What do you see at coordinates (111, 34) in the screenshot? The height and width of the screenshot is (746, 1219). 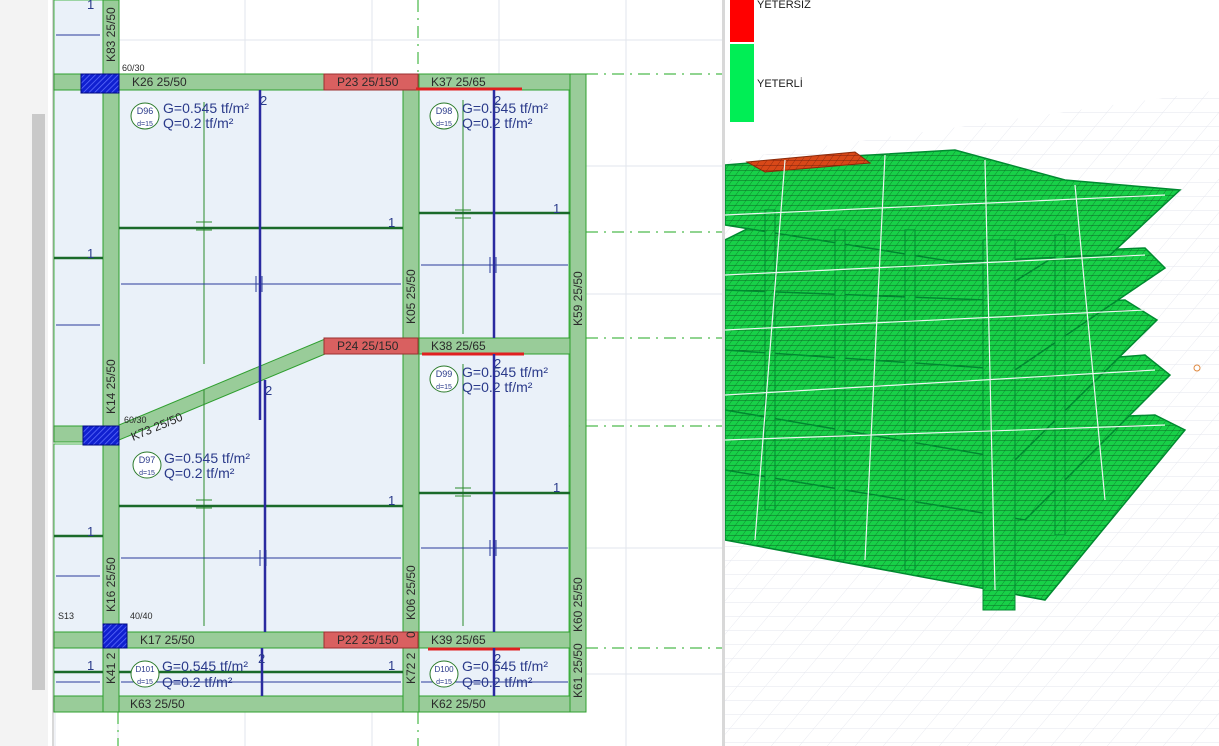 I see `beam-label-k83: K83 25/50` at bounding box center [111, 34].